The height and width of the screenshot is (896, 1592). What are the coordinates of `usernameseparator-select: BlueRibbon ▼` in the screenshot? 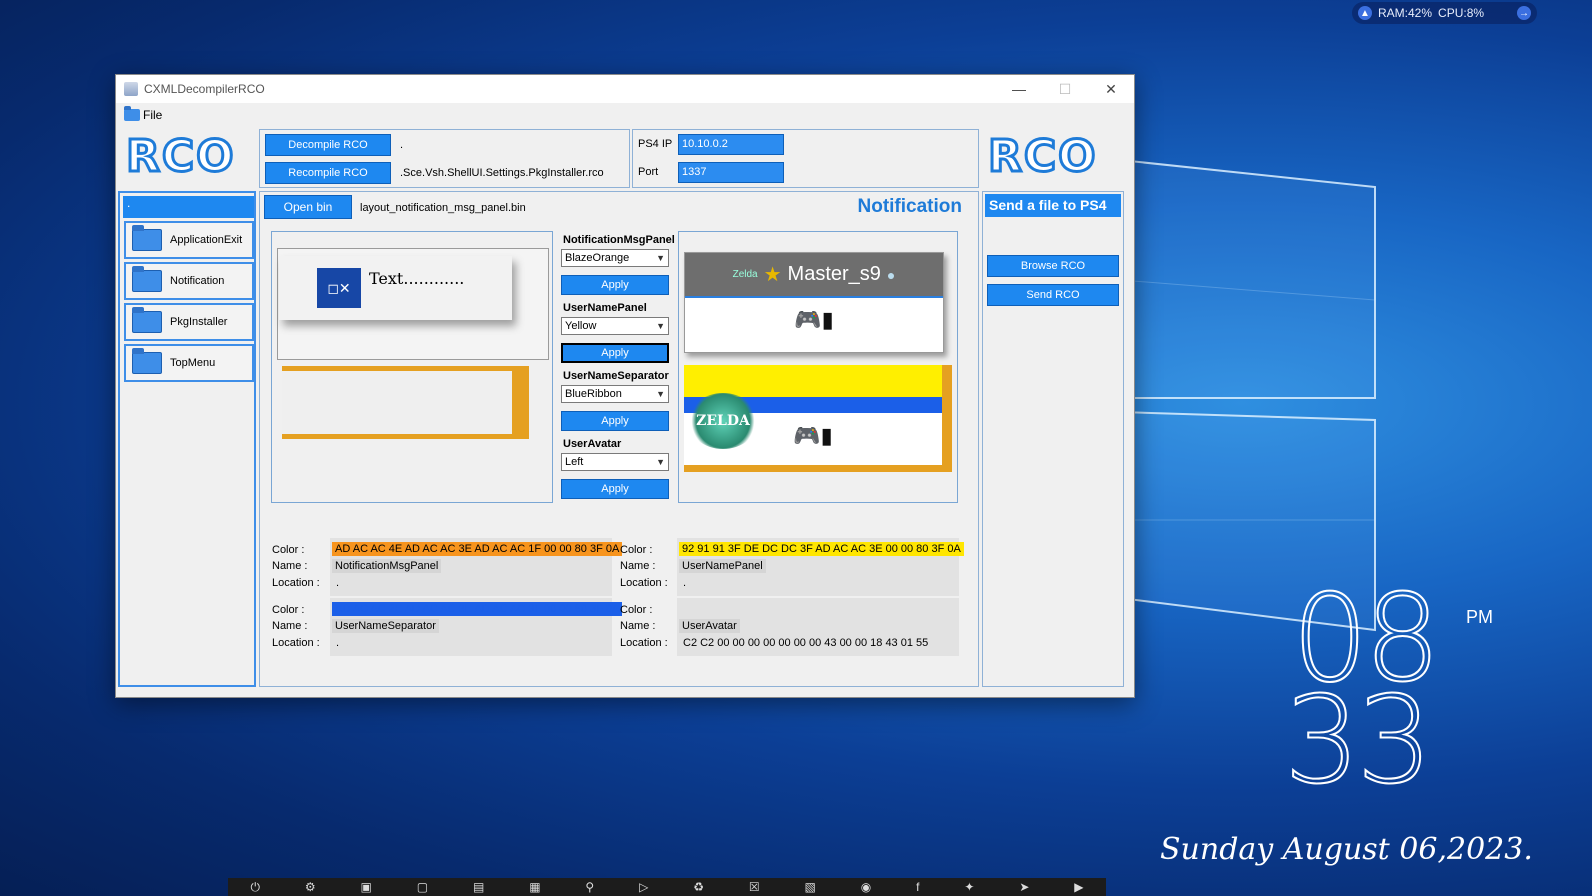 It's located at (615, 394).